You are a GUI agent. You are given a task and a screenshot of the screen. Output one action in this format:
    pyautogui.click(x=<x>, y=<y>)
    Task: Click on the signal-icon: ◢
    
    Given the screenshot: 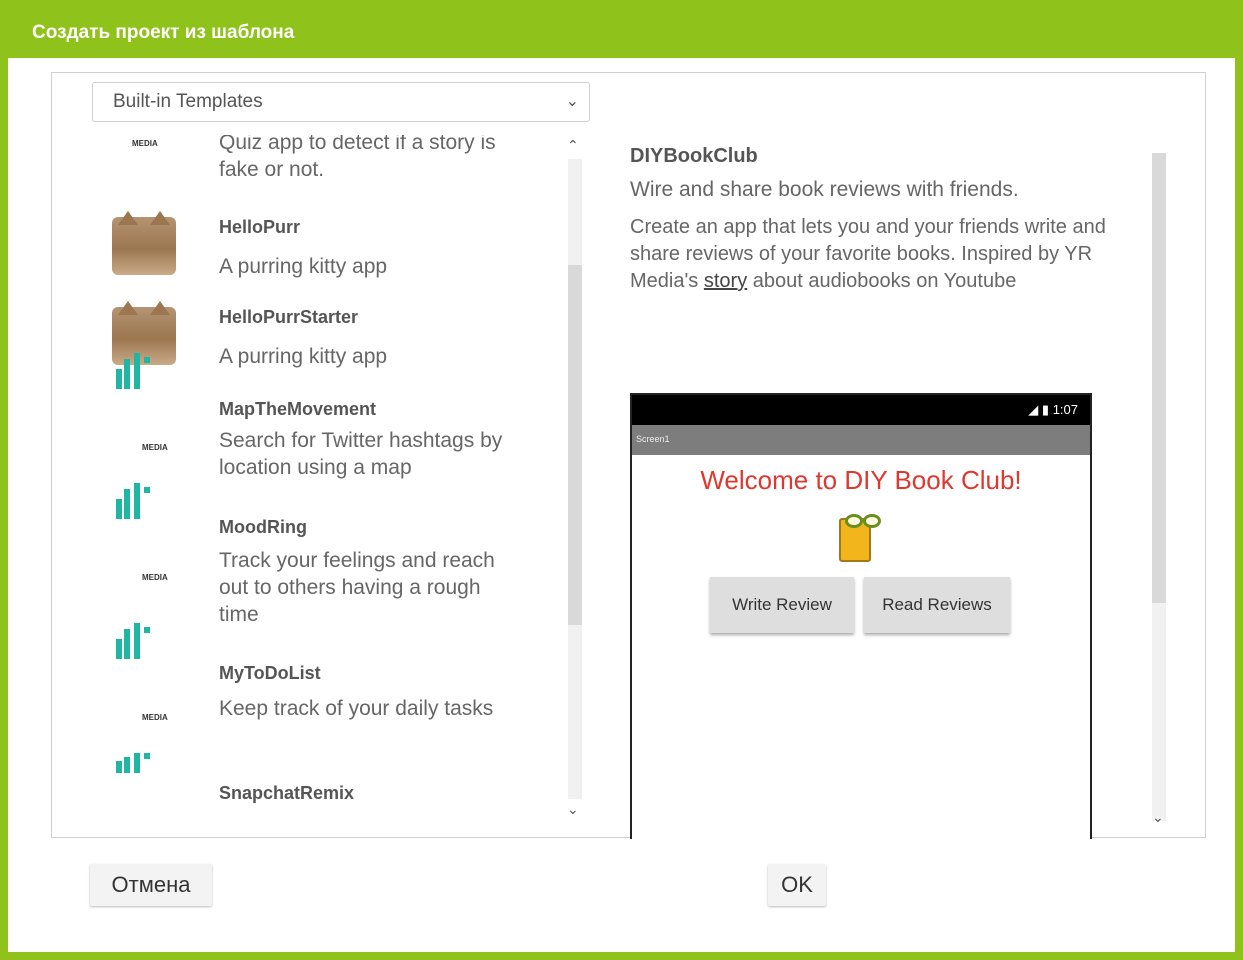 What is the action you would take?
    pyautogui.click(x=1033, y=409)
    